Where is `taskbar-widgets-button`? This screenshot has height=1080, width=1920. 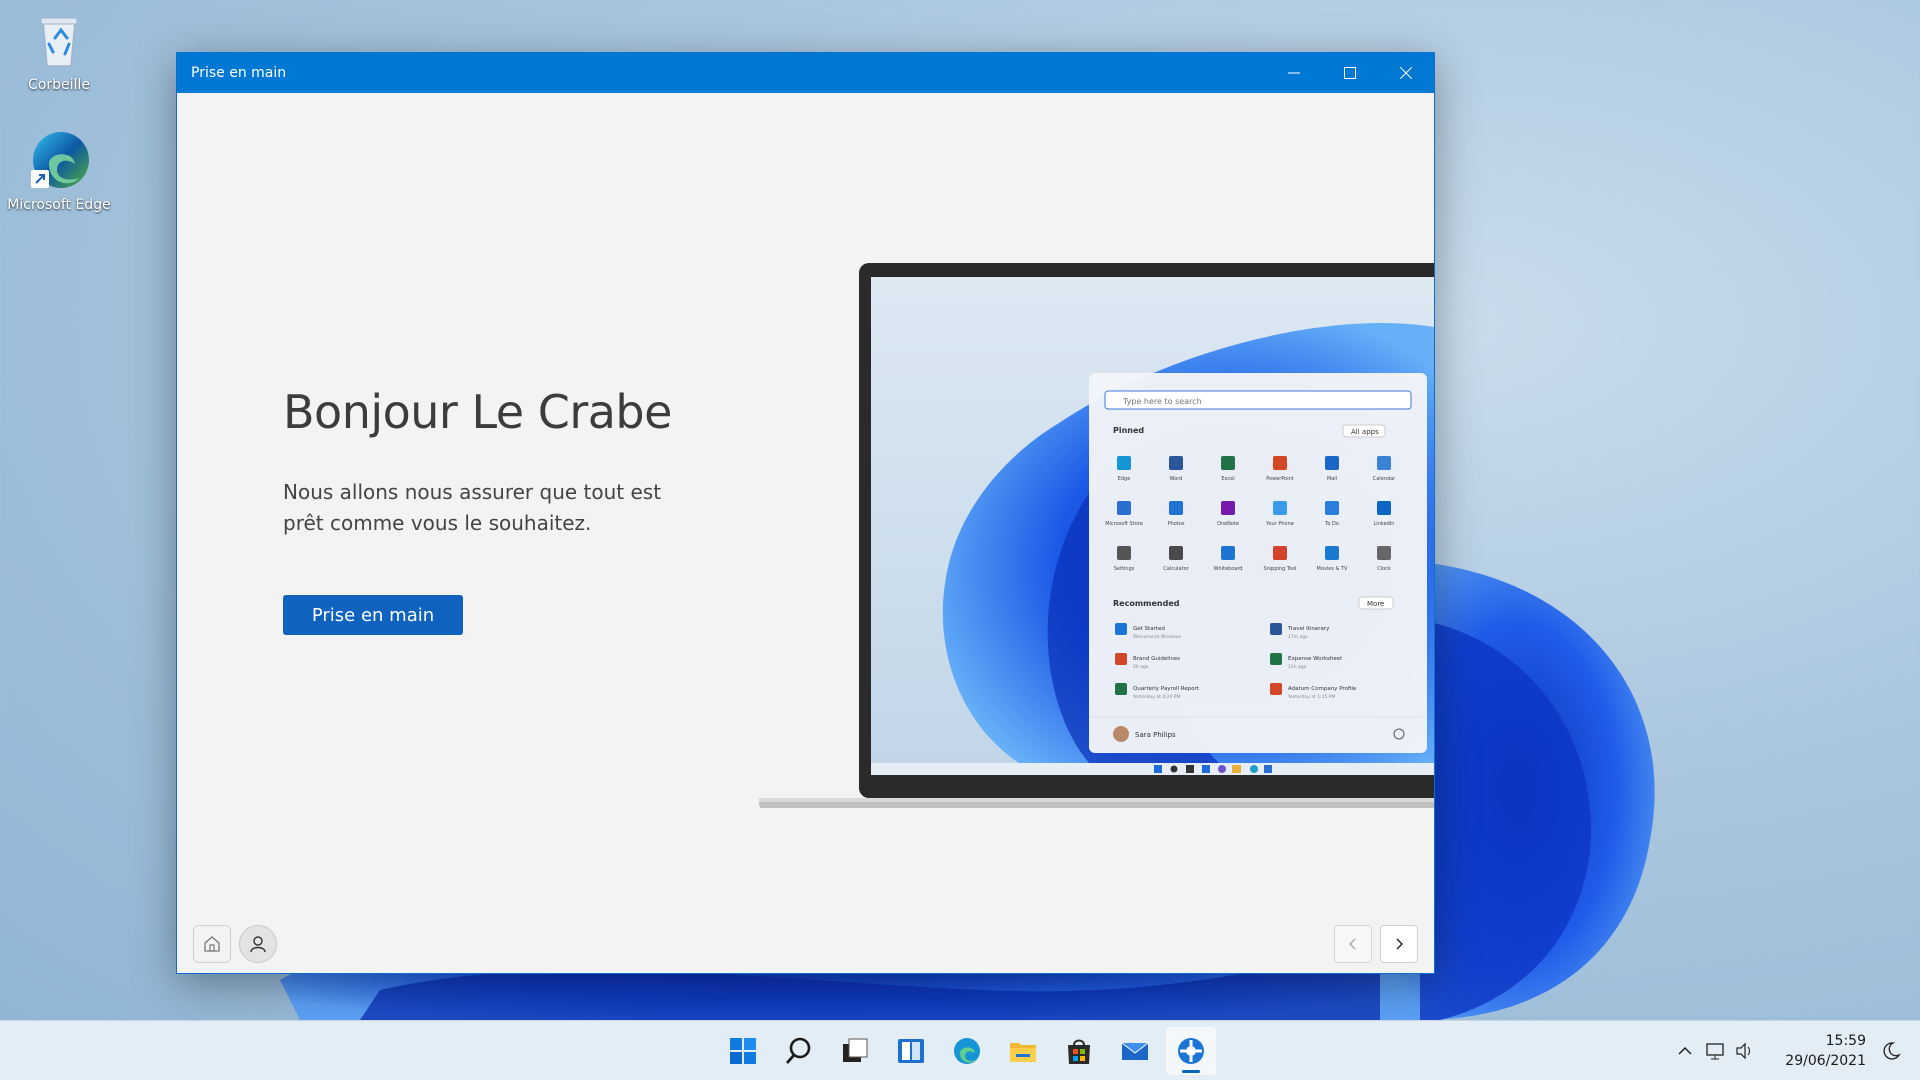
taskbar-widgets-button is located at coordinates (911, 1051).